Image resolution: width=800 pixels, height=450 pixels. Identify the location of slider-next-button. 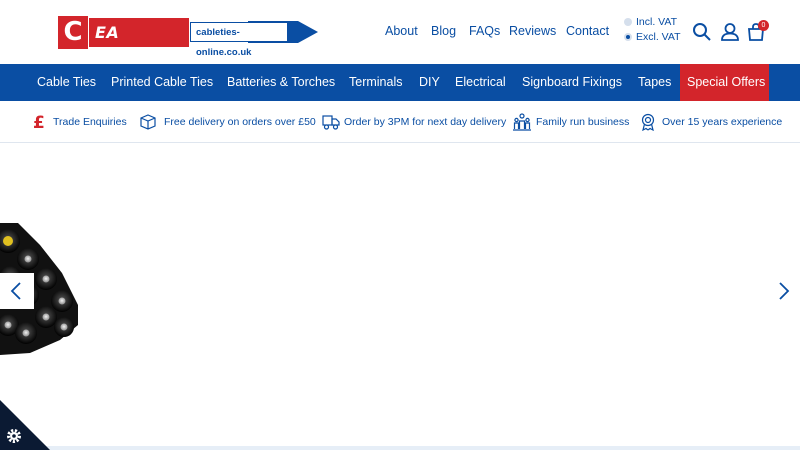
(783, 291).